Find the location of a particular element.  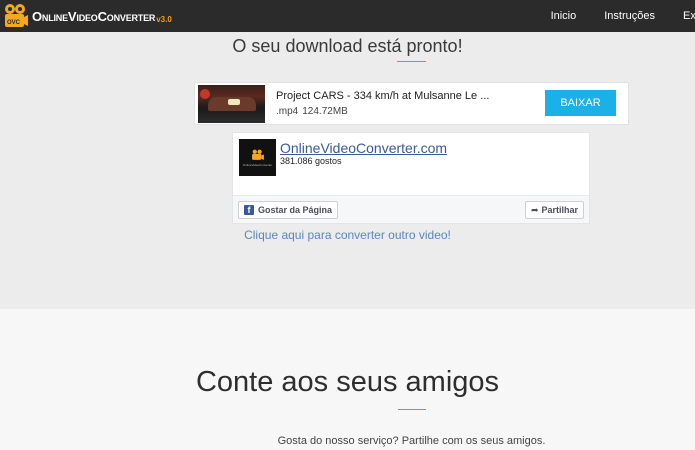

logo-wordmark: OnlineVideoConverter is located at coordinates (94, 16).